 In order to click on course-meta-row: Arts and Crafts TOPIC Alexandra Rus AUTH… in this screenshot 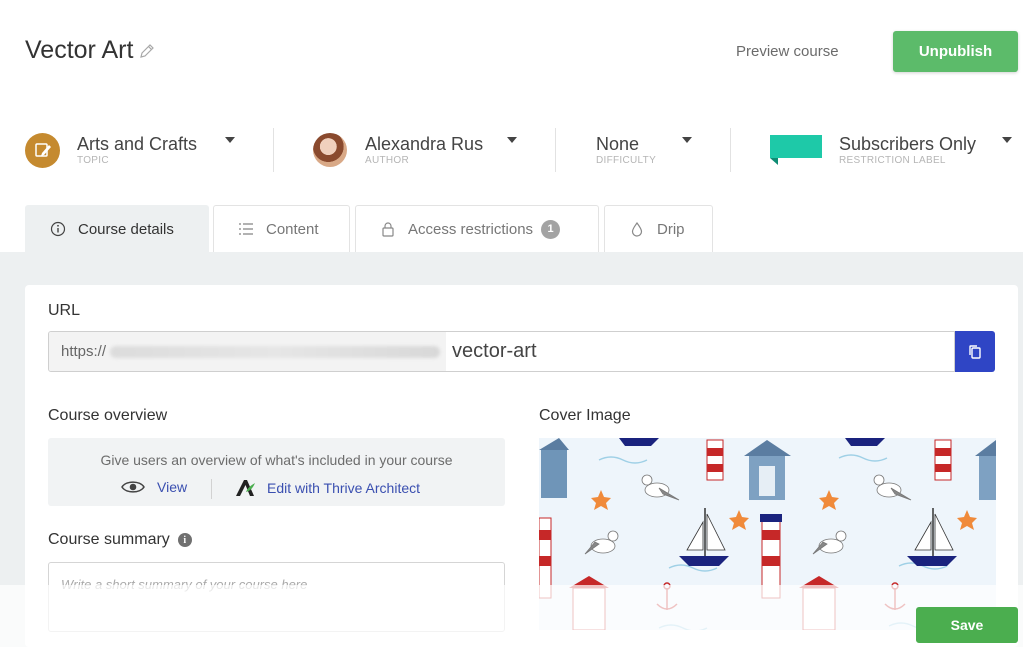, I will do `click(511, 150)`.